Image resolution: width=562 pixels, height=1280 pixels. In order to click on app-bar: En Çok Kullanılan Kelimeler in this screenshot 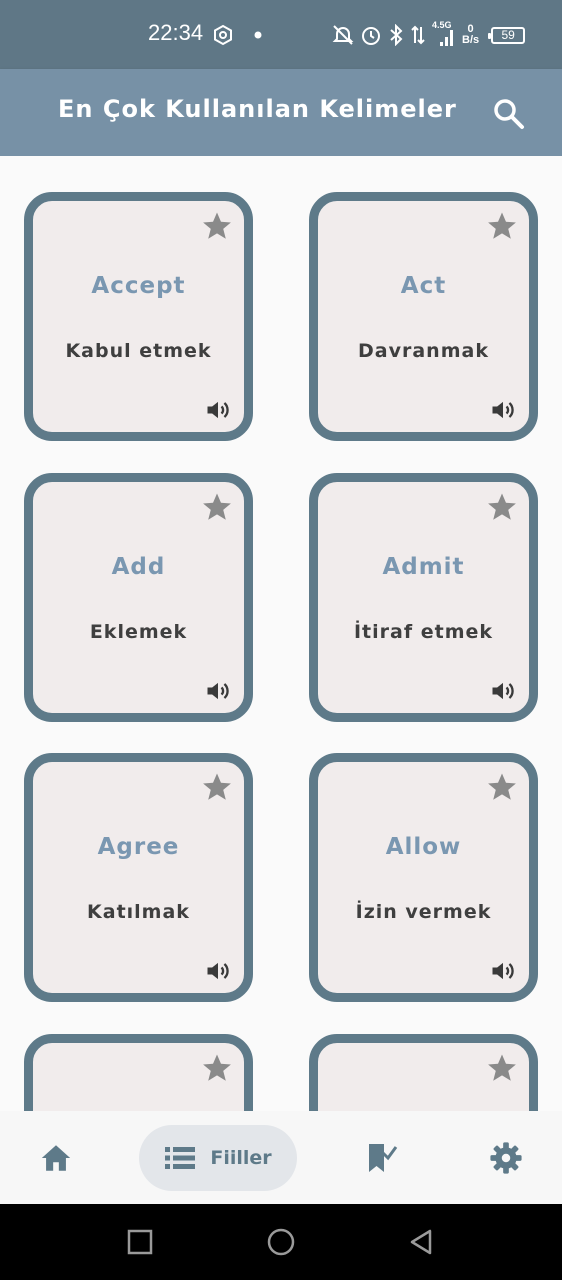, I will do `click(281, 112)`.